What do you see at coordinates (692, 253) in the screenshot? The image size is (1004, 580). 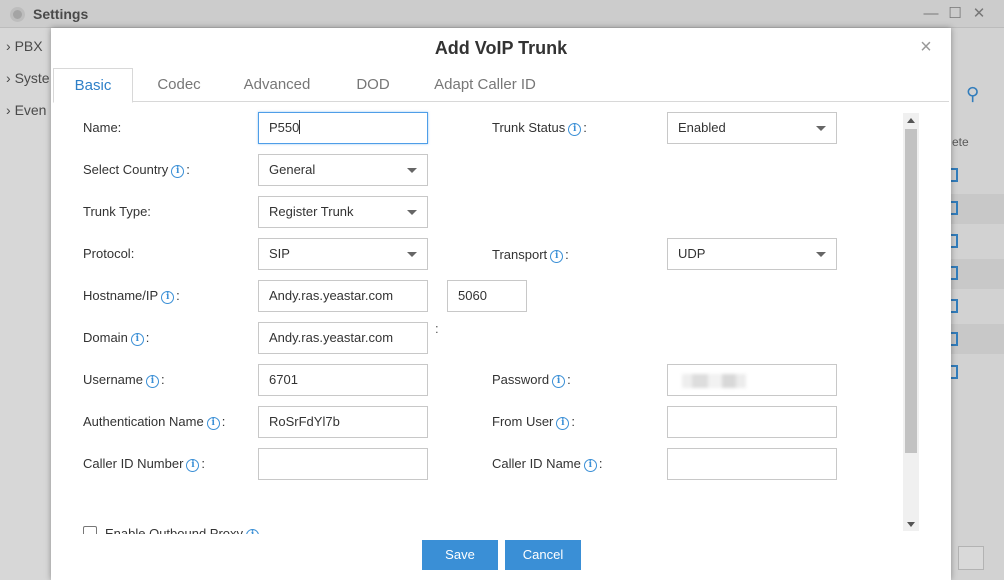 I see `transport-value: UDP` at bounding box center [692, 253].